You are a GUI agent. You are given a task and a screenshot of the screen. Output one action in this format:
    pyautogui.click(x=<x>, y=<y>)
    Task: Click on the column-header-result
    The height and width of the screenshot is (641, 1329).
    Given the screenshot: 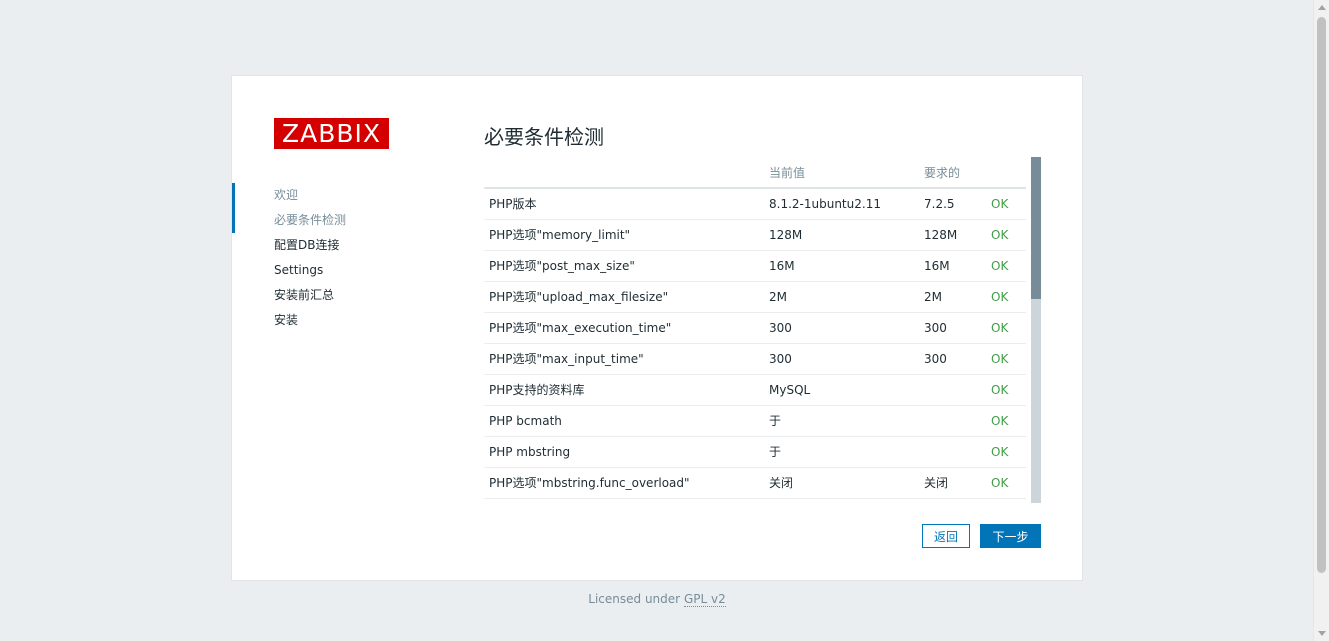 What is the action you would take?
    pyautogui.click(x=1006, y=173)
    